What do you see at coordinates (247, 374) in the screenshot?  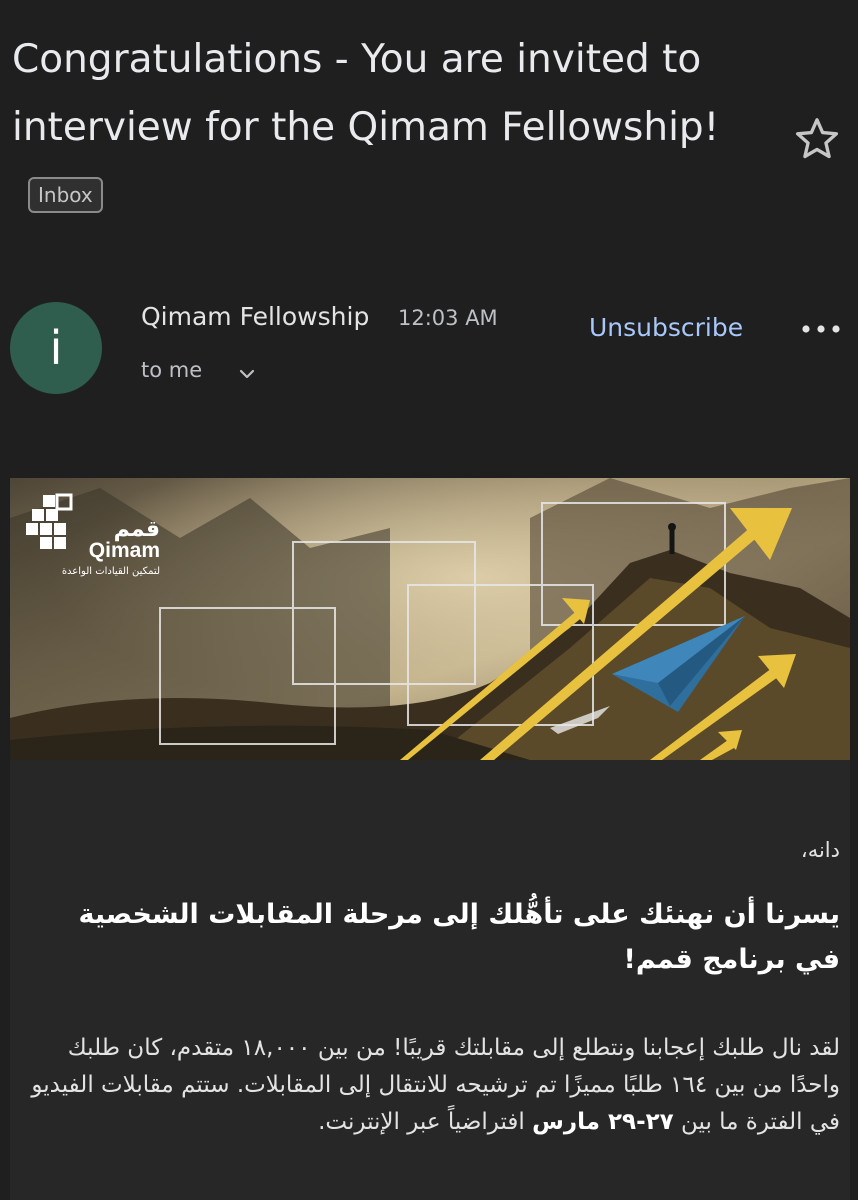 I see `chevron-down-icon` at bounding box center [247, 374].